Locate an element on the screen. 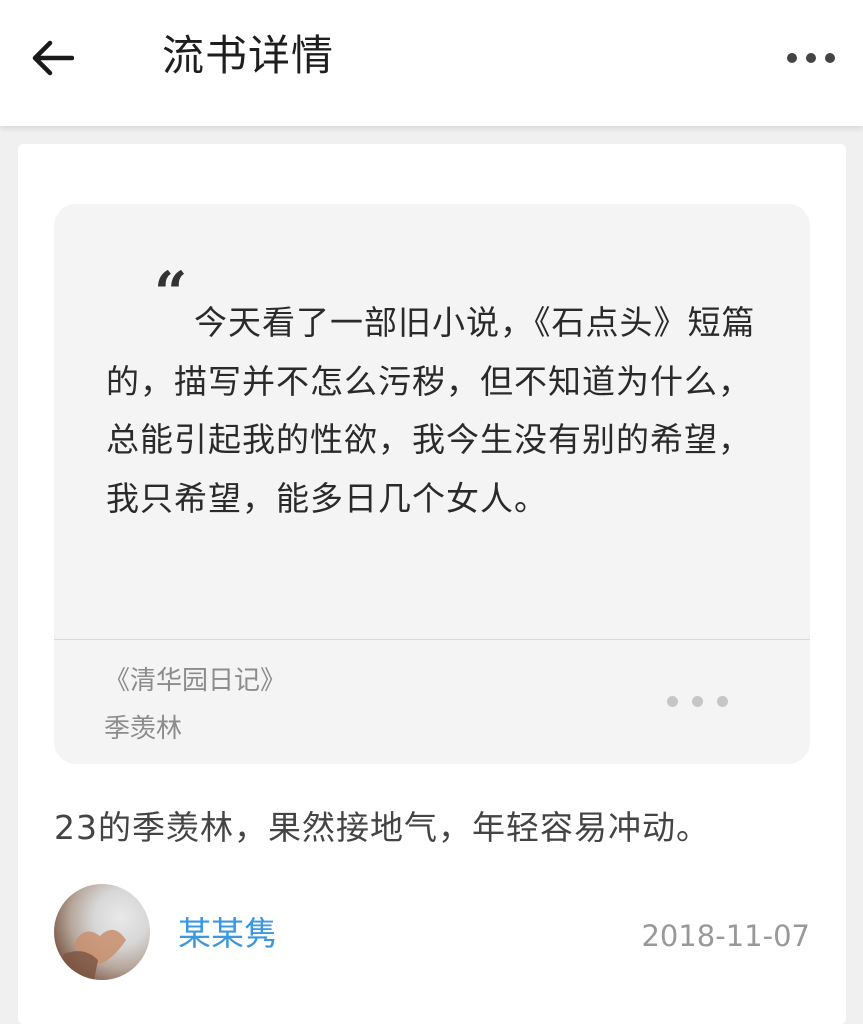 The image size is (863, 1024). more-options-button is located at coordinates (811, 58).